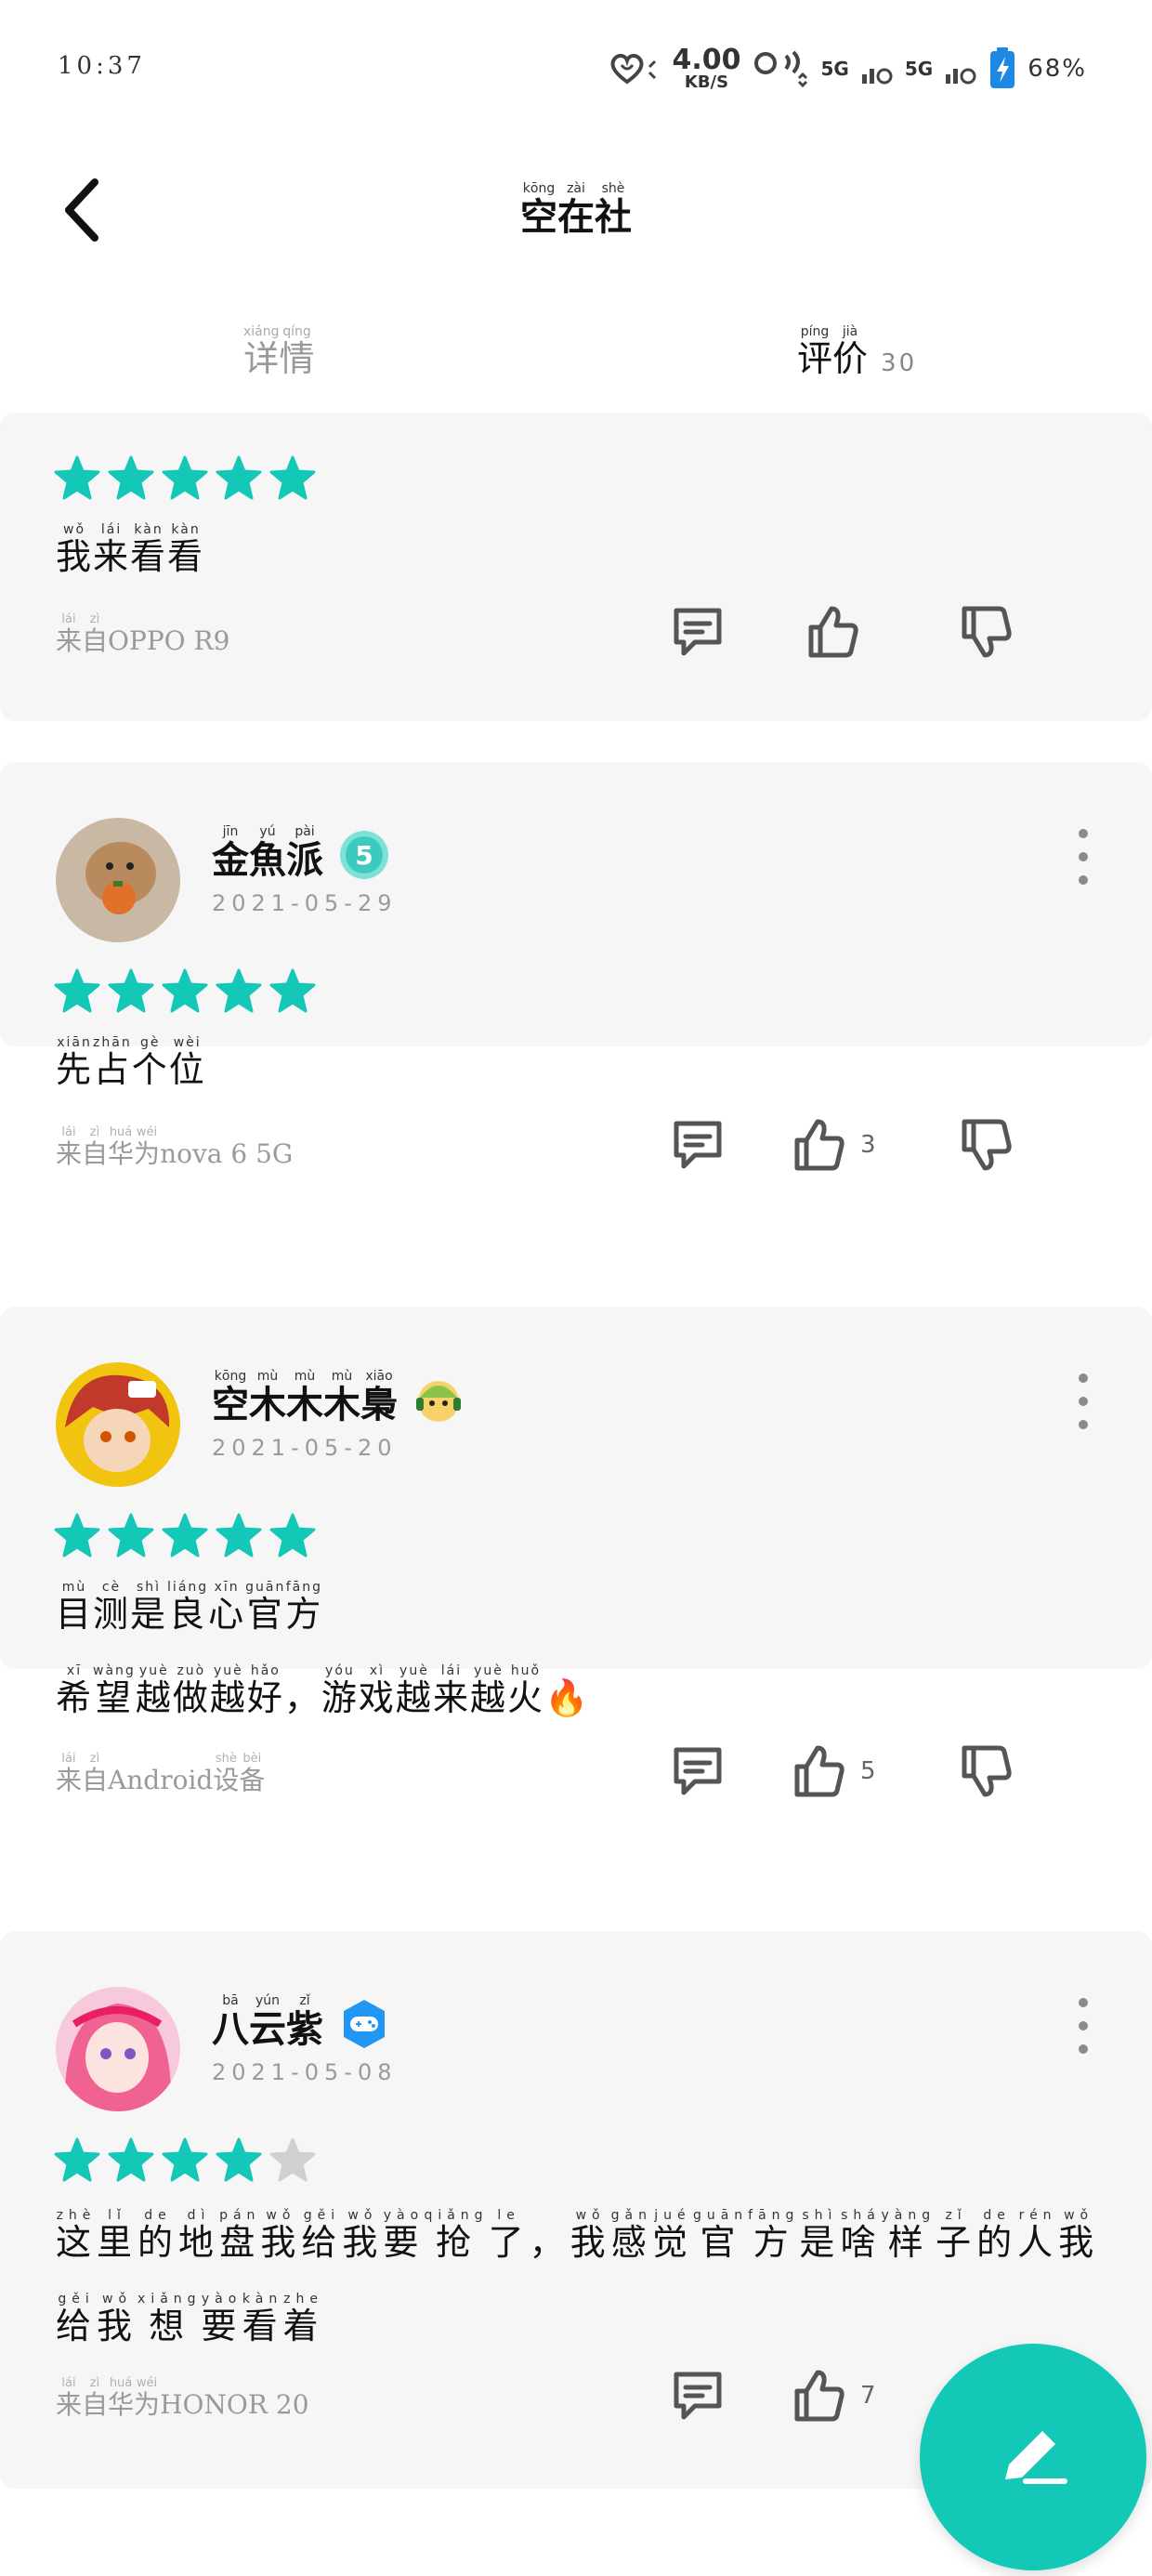 Image resolution: width=1152 pixels, height=2576 pixels. What do you see at coordinates (95, 1147) in the screenshot?
I see `ruby-char: 自zì` at bounding box center [95, 1147].